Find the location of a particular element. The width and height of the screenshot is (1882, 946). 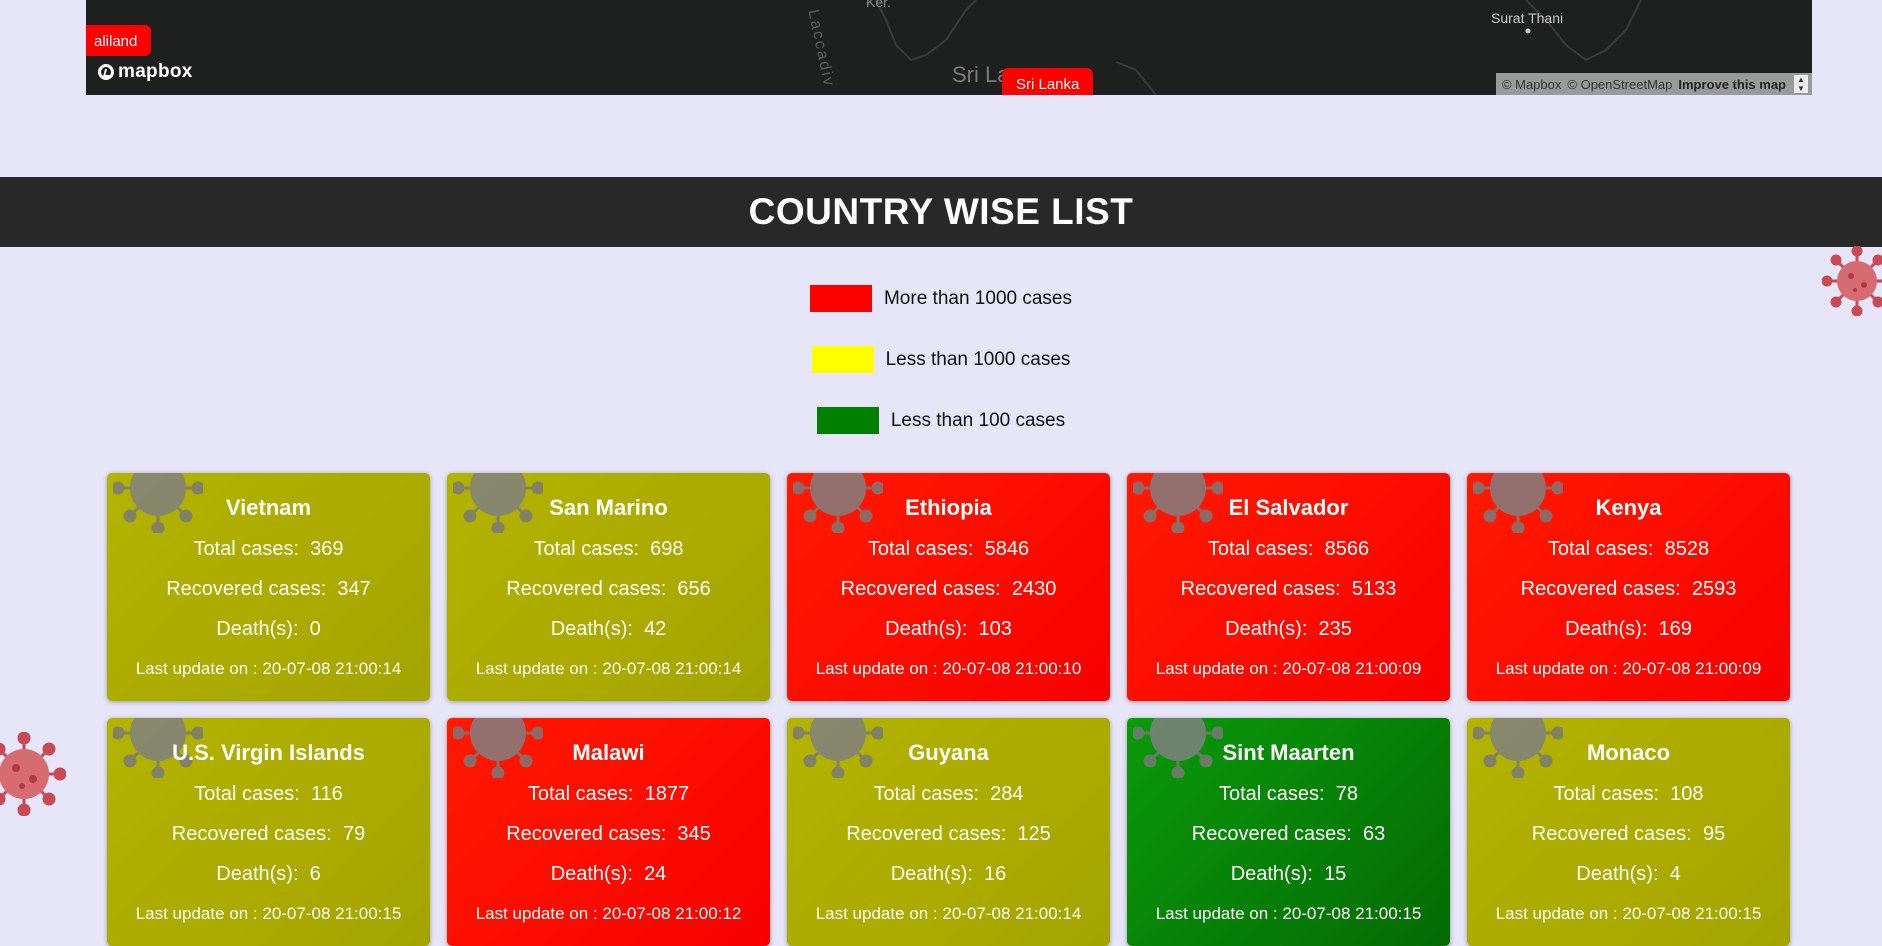

total-cases-value: 108 is located at coordinates (1687, 794).